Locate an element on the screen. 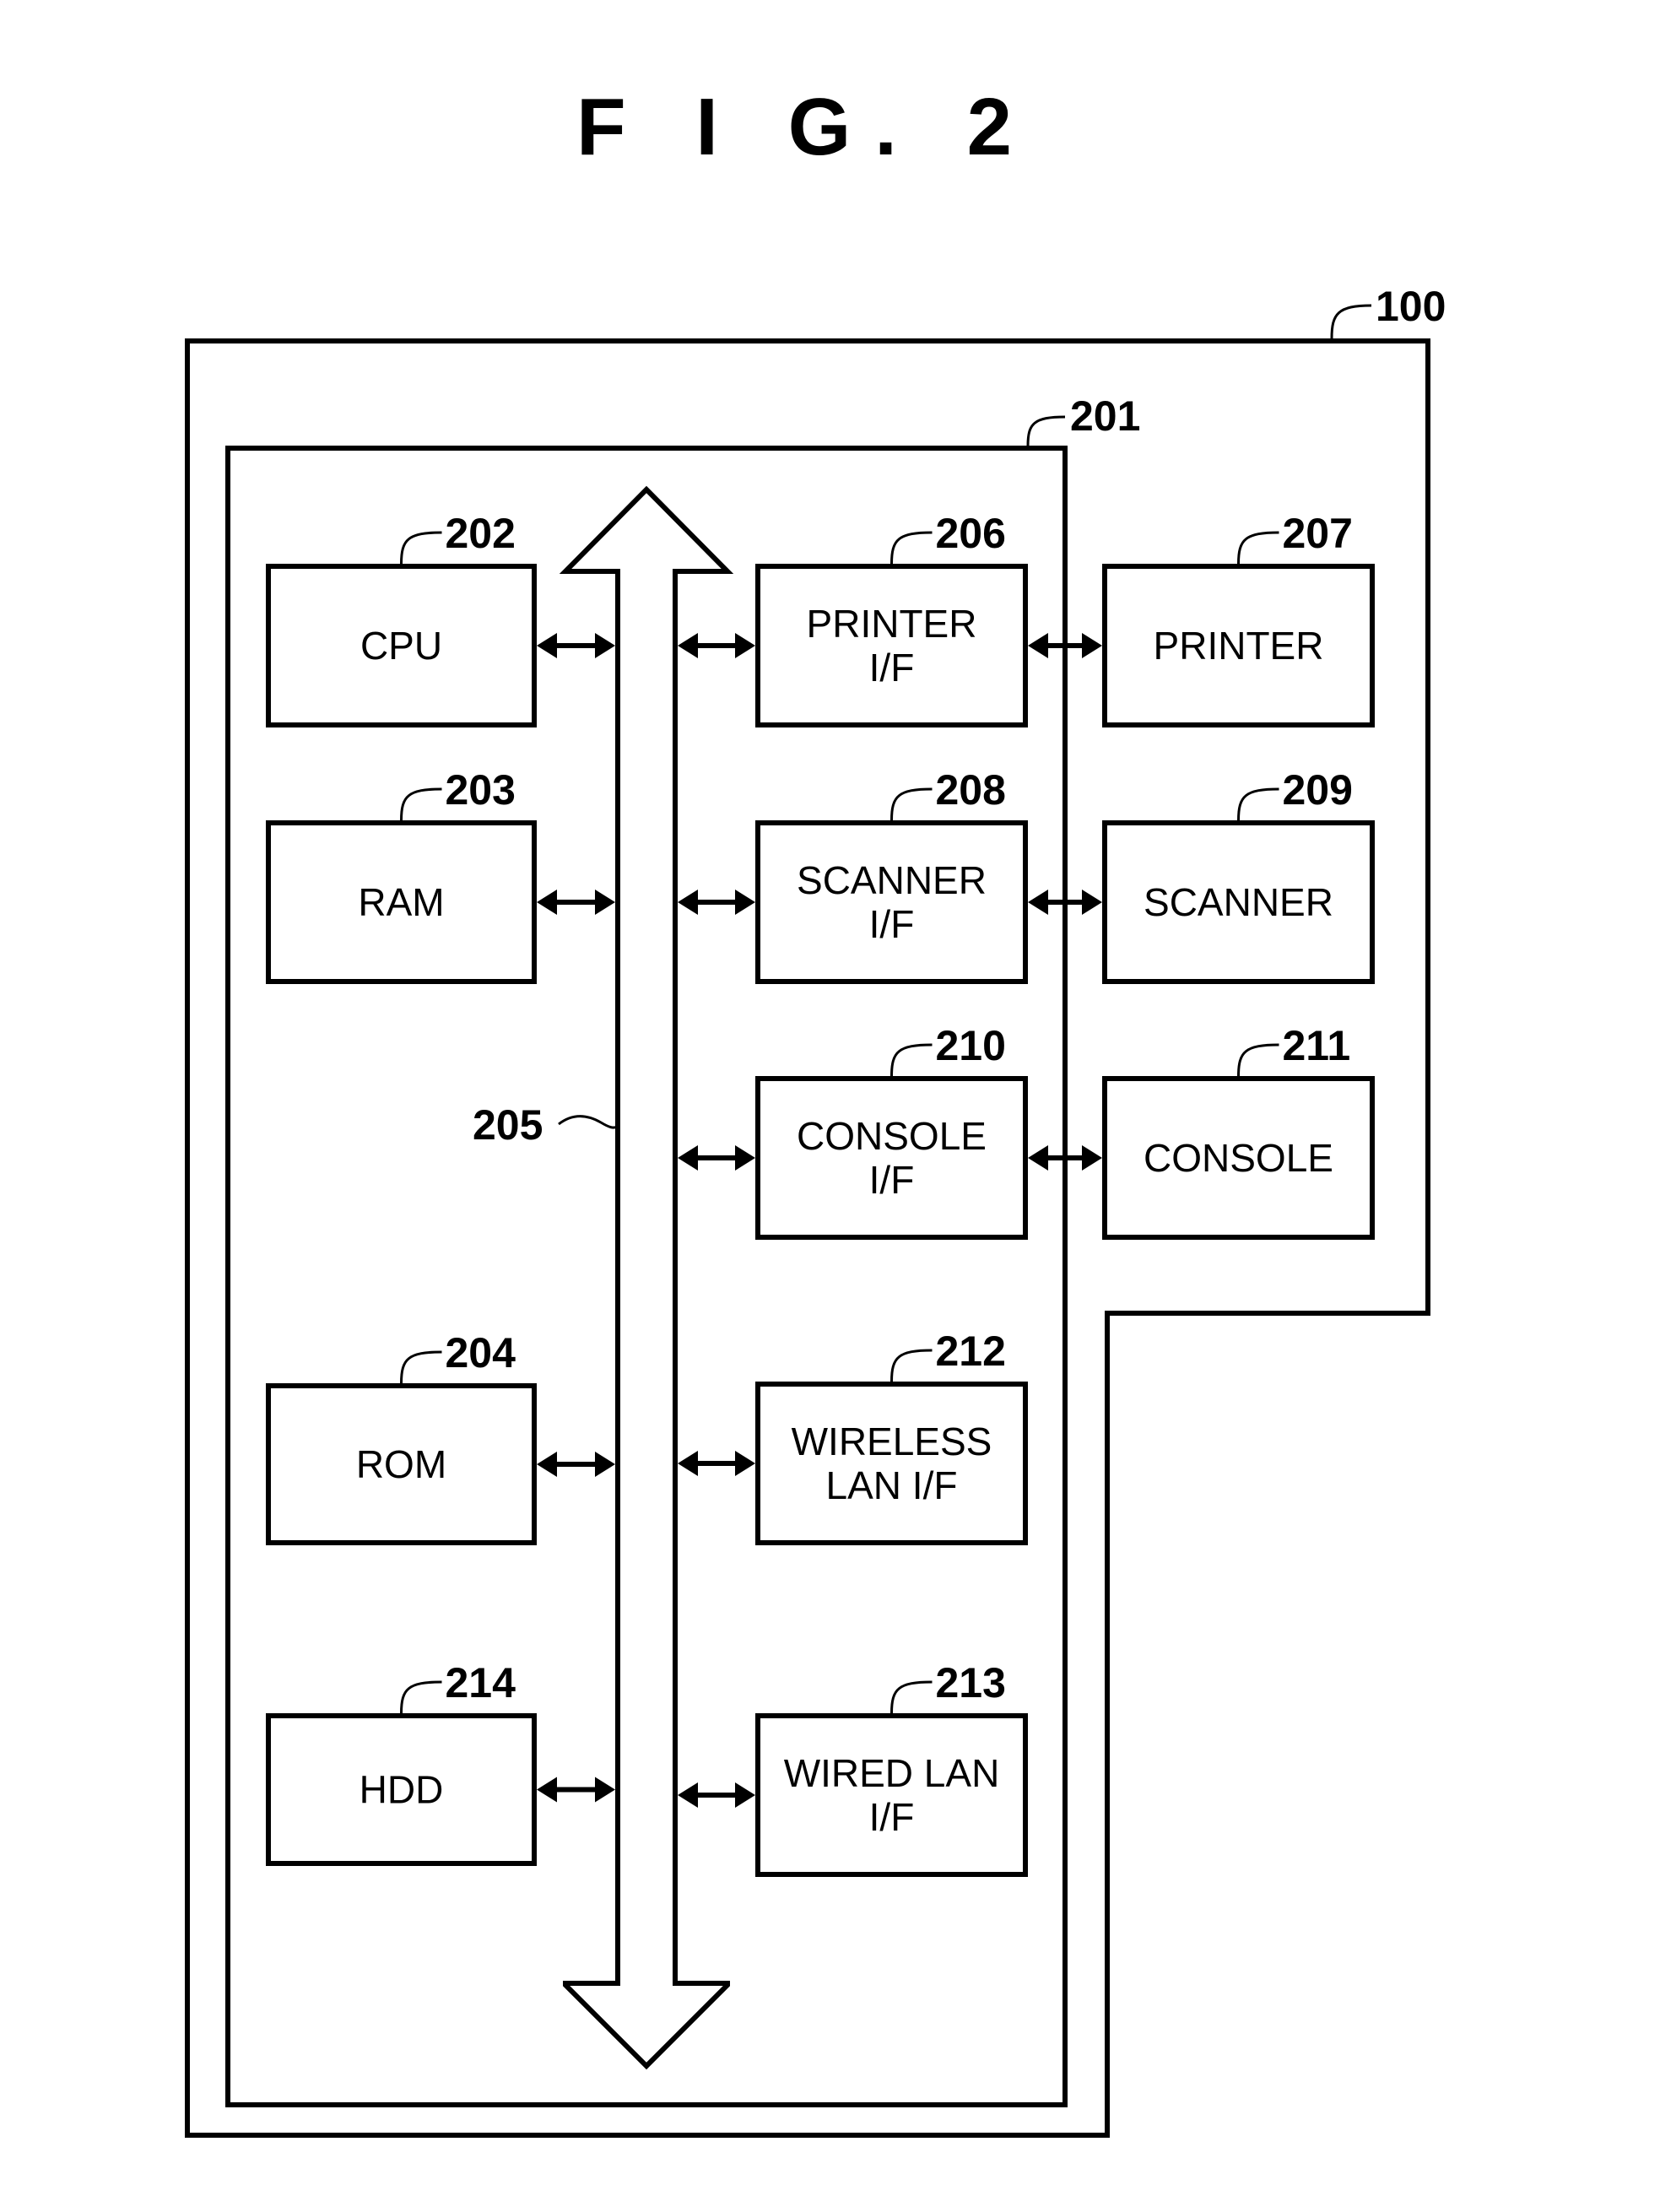 Image resolution: width=1660 pixels, height=2212 pixels. wireless-lan-if-label-line: LAN I/F is located at coordinates (892, 1485).